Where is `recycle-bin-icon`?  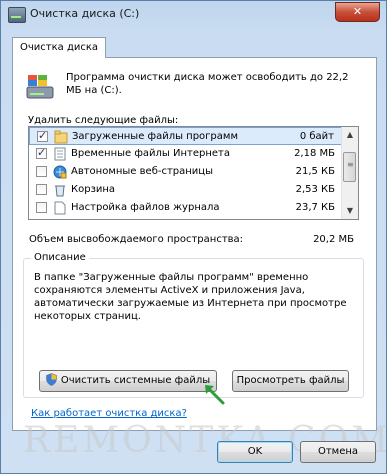
recycle-bin-icon is located at coordinates (60, 191).